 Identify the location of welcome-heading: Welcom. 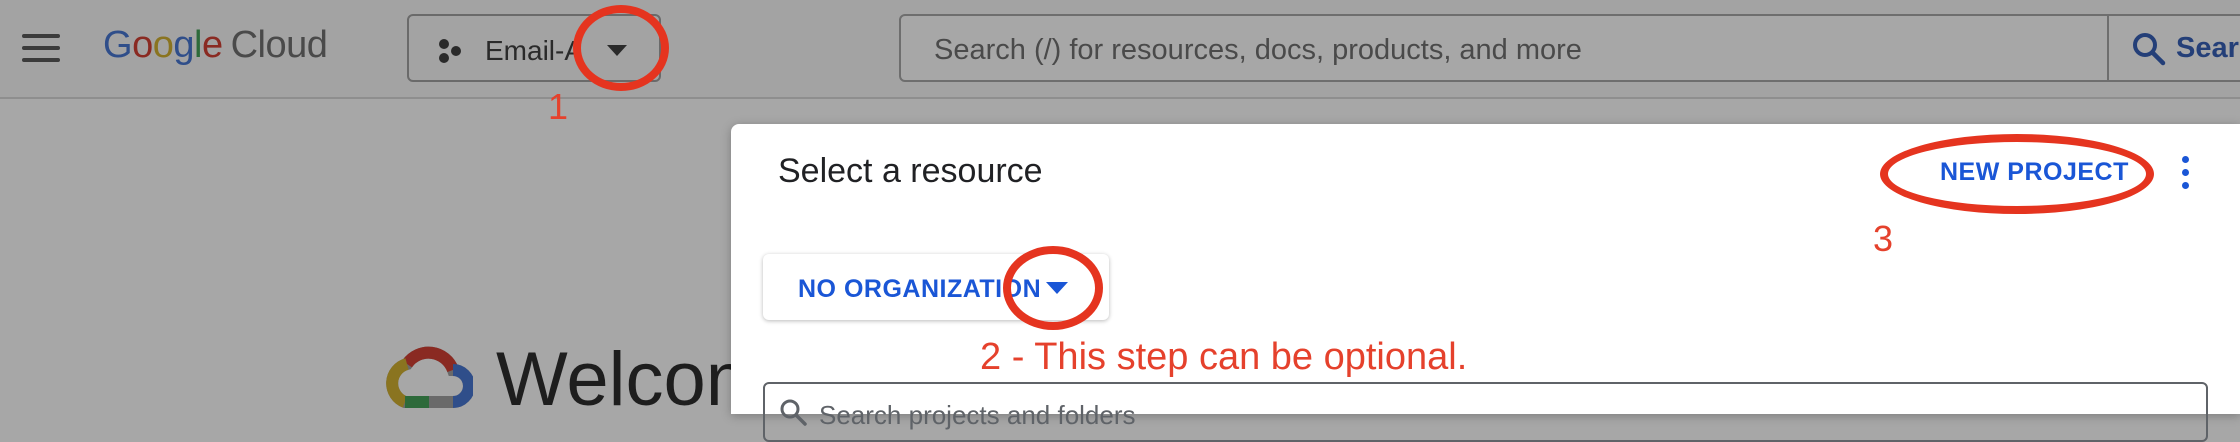
(633, 379).